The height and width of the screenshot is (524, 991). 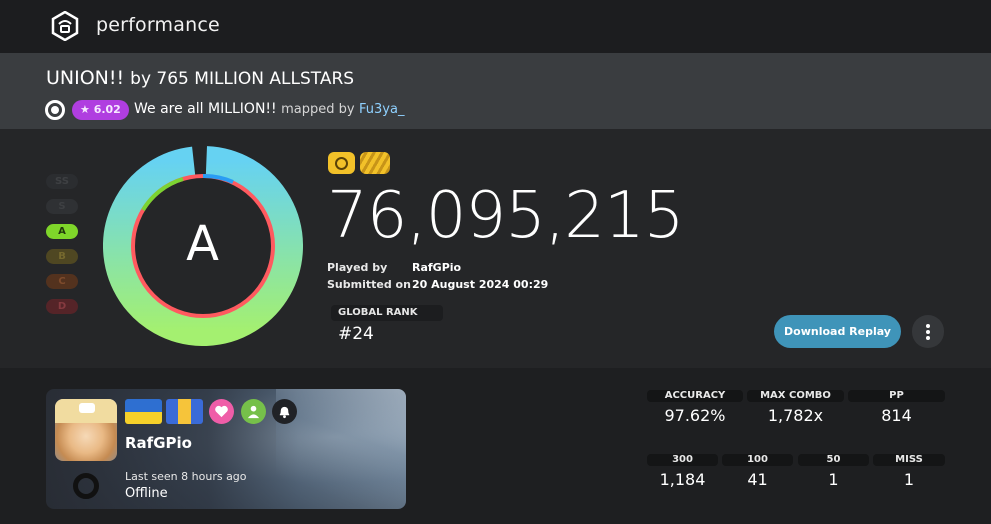 I want to click on performance-logo-icon, so click(x=65, y=26).